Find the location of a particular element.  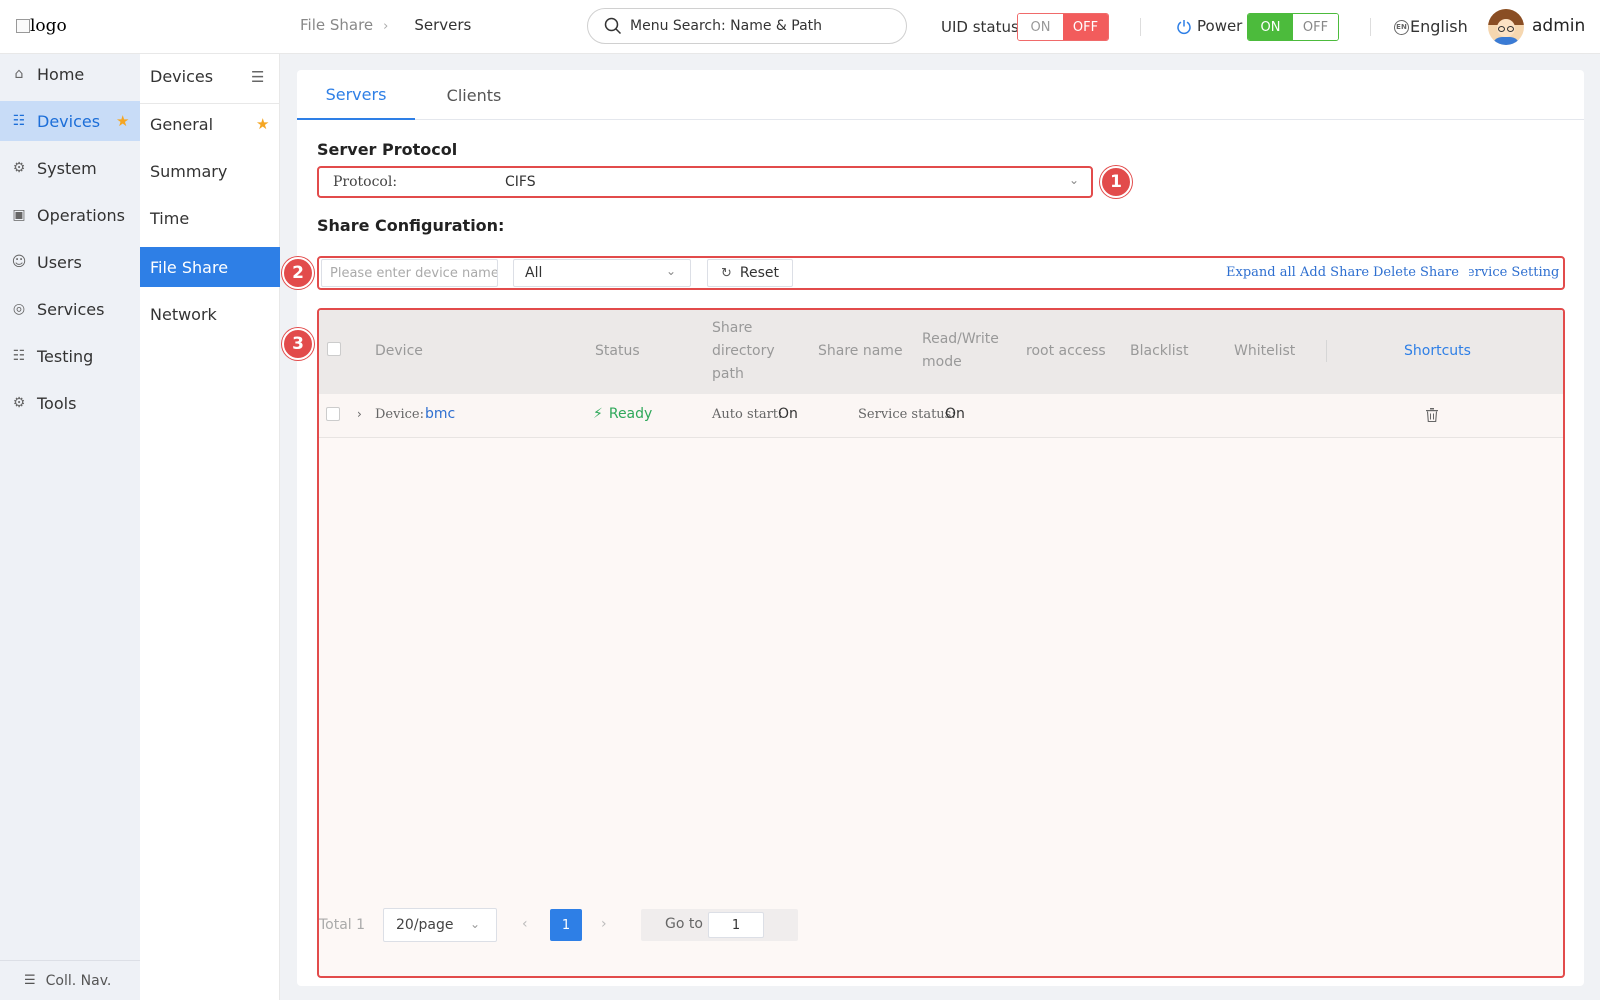

collapse-nav-label: Coll. Nav. is located at coordinates (78, 980).